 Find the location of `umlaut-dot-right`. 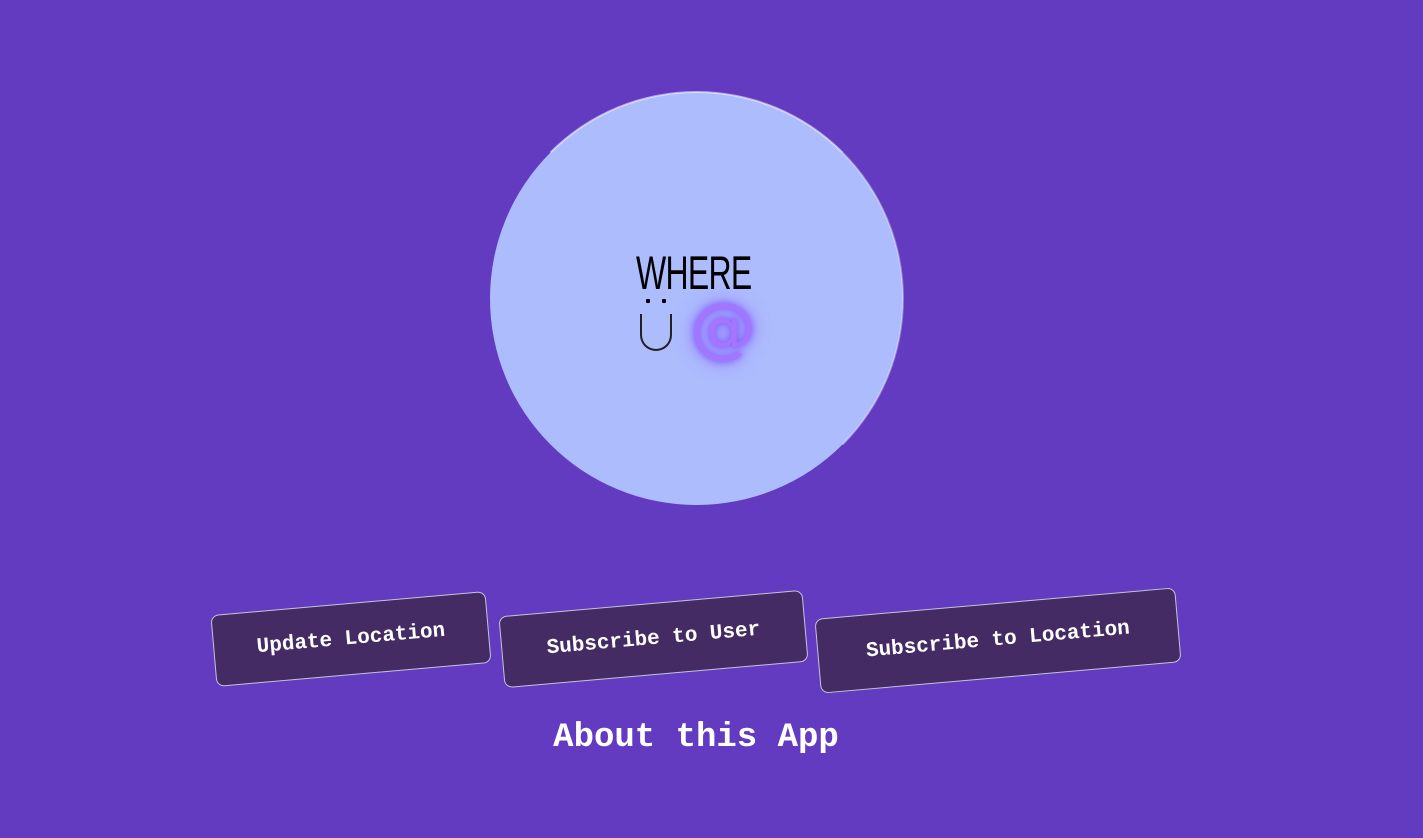

umlaut-dot-right is located at coordinates (664, 301).